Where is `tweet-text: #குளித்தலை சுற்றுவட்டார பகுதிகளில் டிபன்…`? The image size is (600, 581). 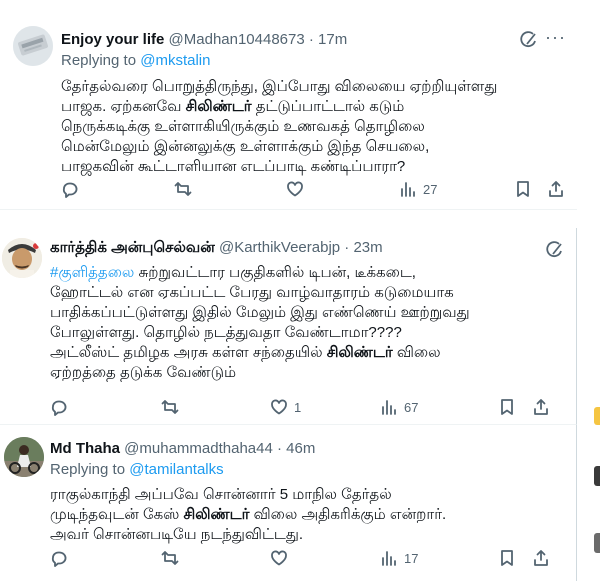
tweet-text: #குளித்தலை சுற்றுவட்டார பகுதிகளில் டிபன்… is located at coordinates (260, 322).